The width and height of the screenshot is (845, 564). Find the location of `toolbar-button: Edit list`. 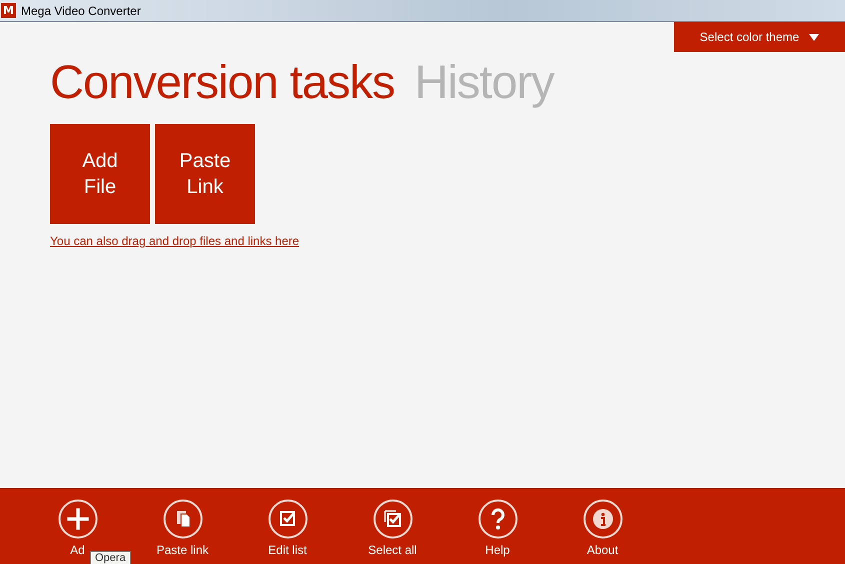

toolbar-button: Edit list is located at coordinates (287, 526).